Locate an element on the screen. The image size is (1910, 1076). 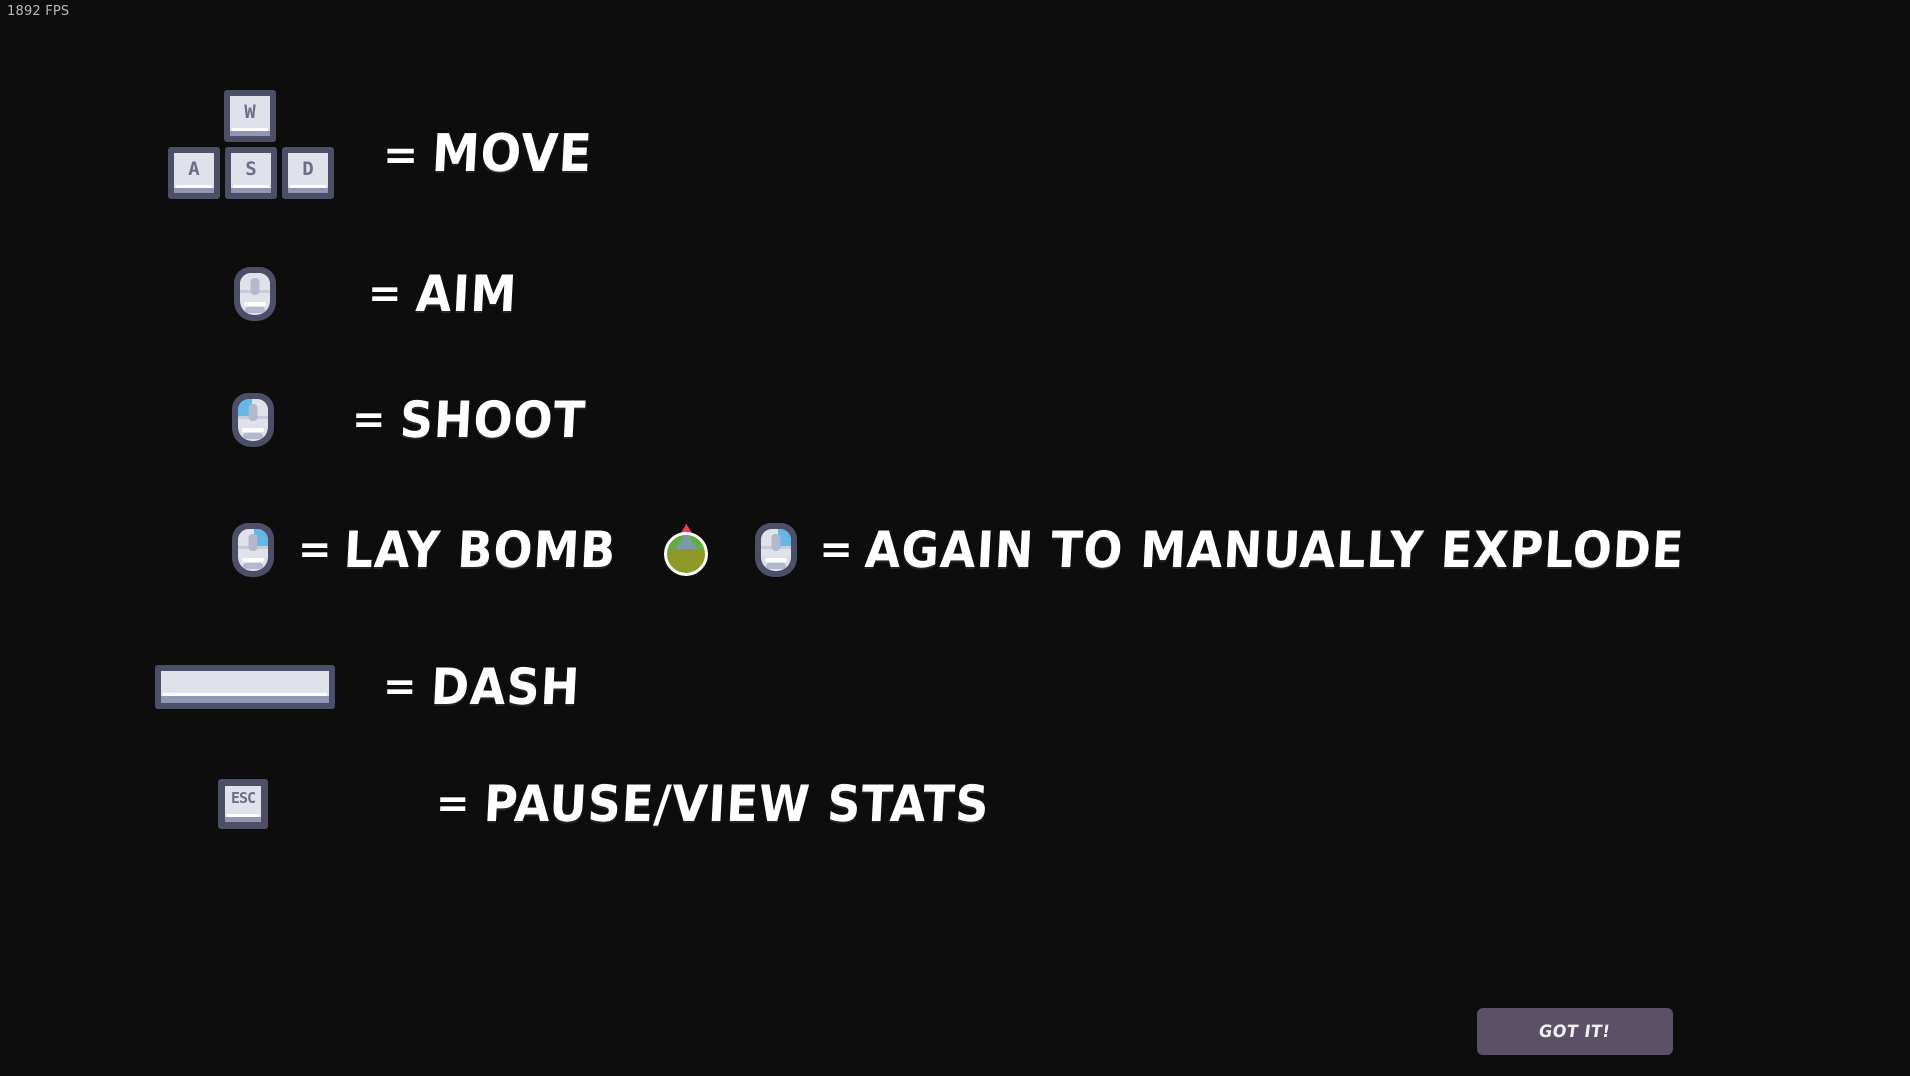
control-row-move: W A S D = MOVE is located at coordinates (387, 145).